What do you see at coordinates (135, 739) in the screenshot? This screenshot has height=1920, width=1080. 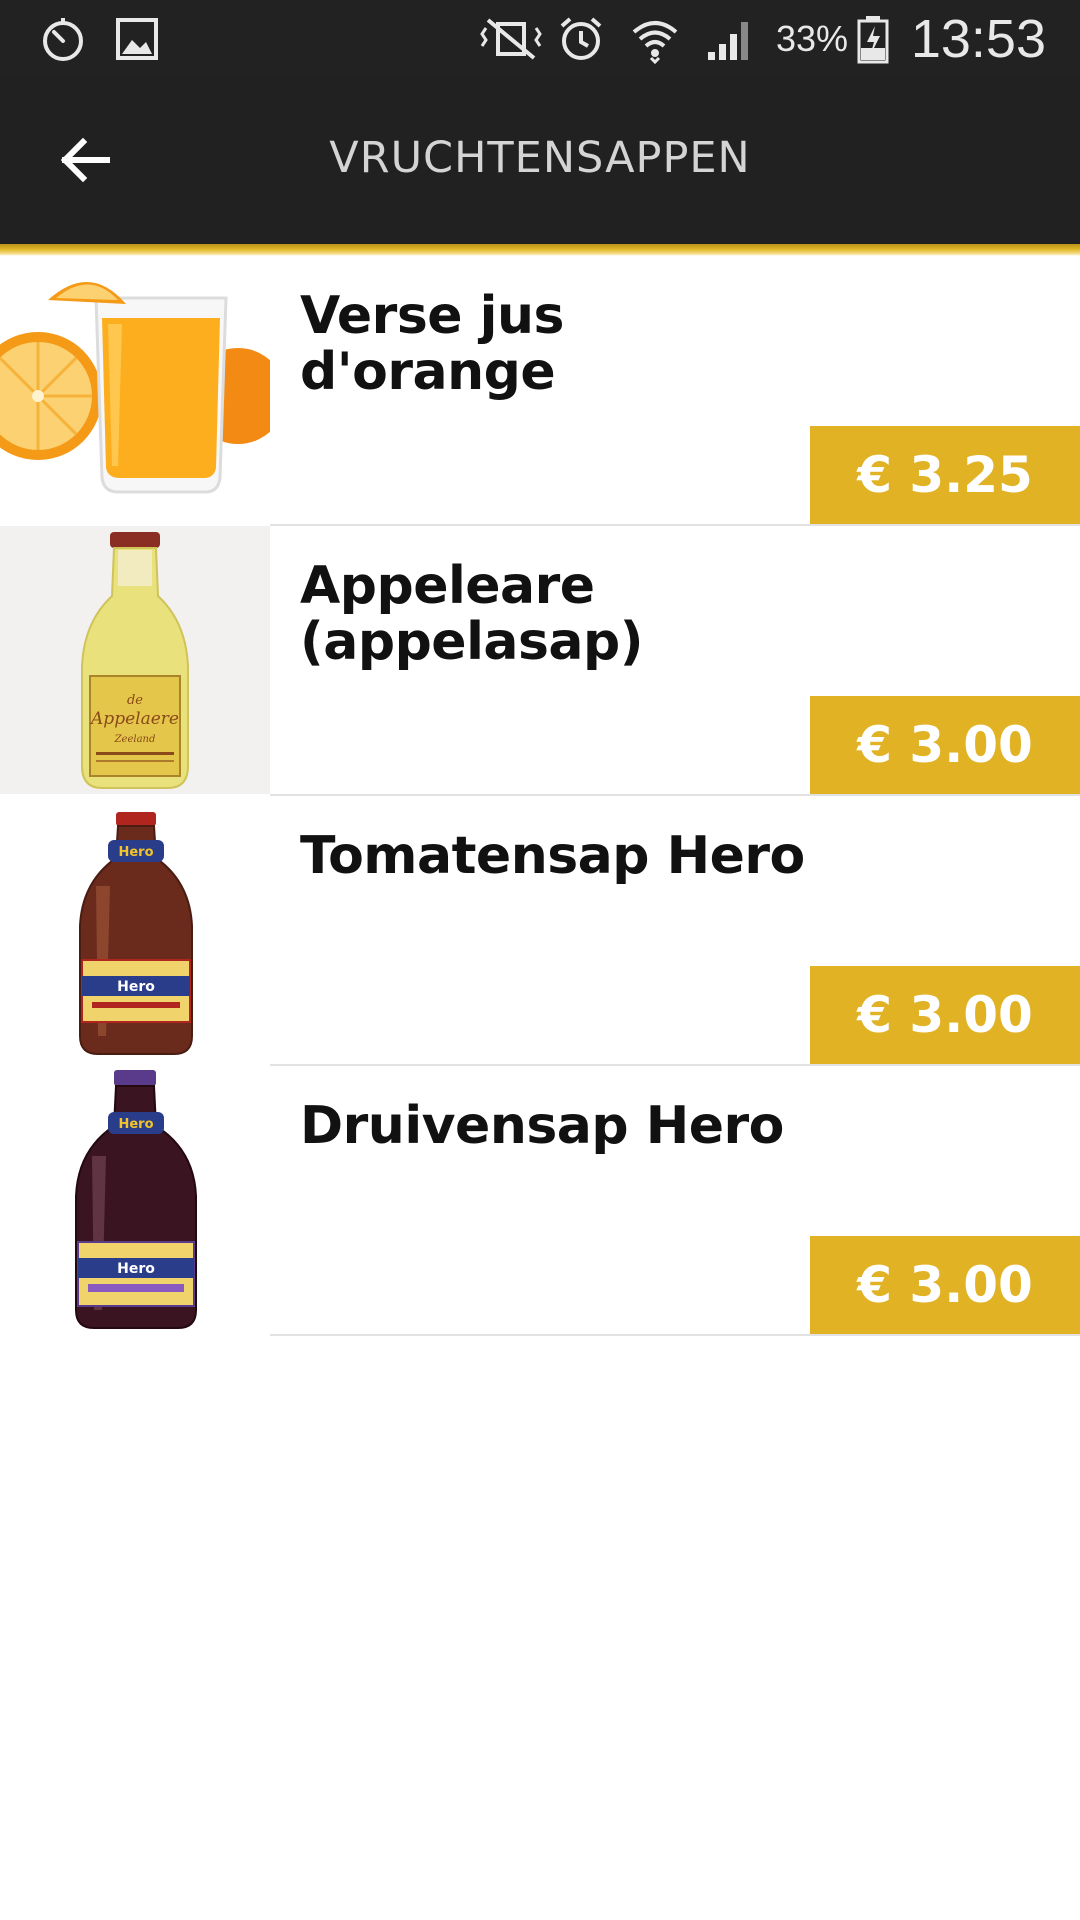 I see `svg-text: Zeeland` at bounding box center [135, 739].